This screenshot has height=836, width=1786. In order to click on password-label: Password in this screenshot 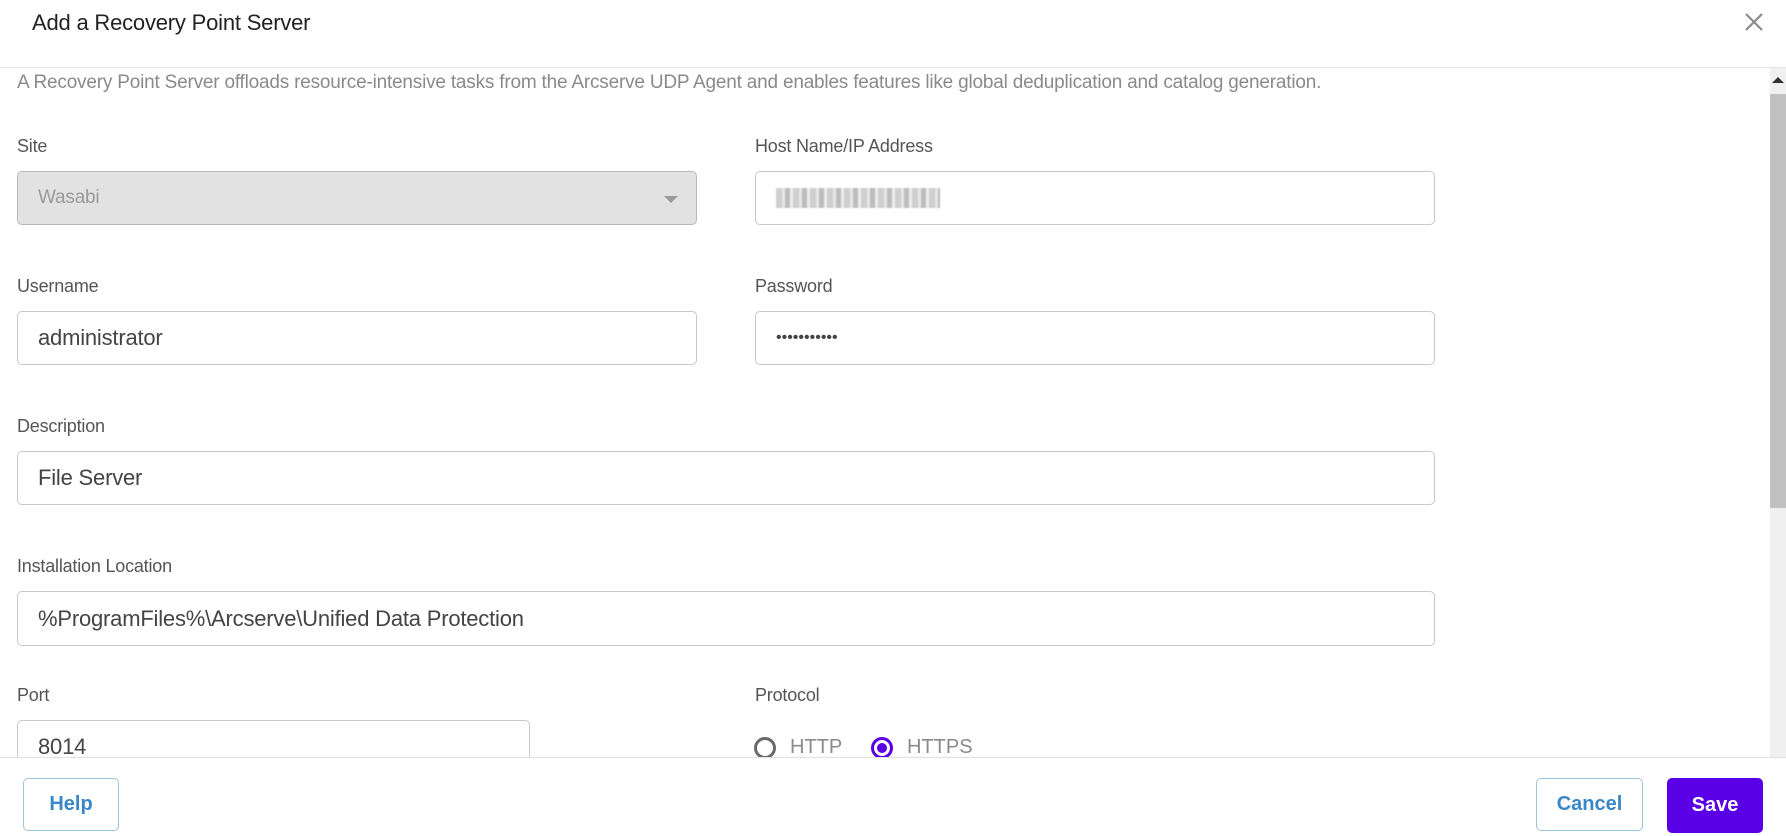, I will do `click(794, 286)`.